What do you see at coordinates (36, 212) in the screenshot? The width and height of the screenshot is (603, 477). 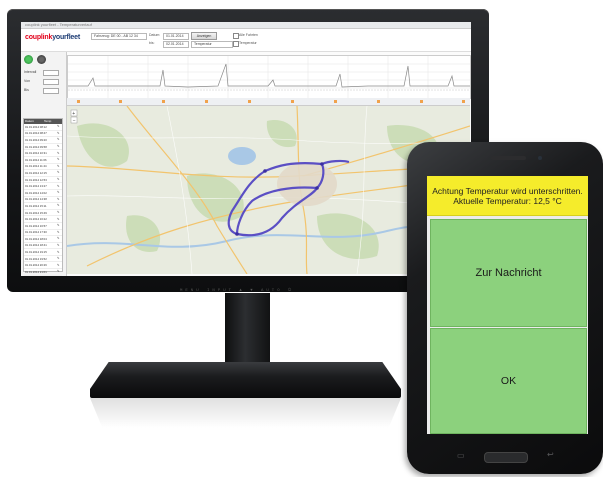 I see `row-date: 01.01.2014 15:49` at bounding box center [36, 212].